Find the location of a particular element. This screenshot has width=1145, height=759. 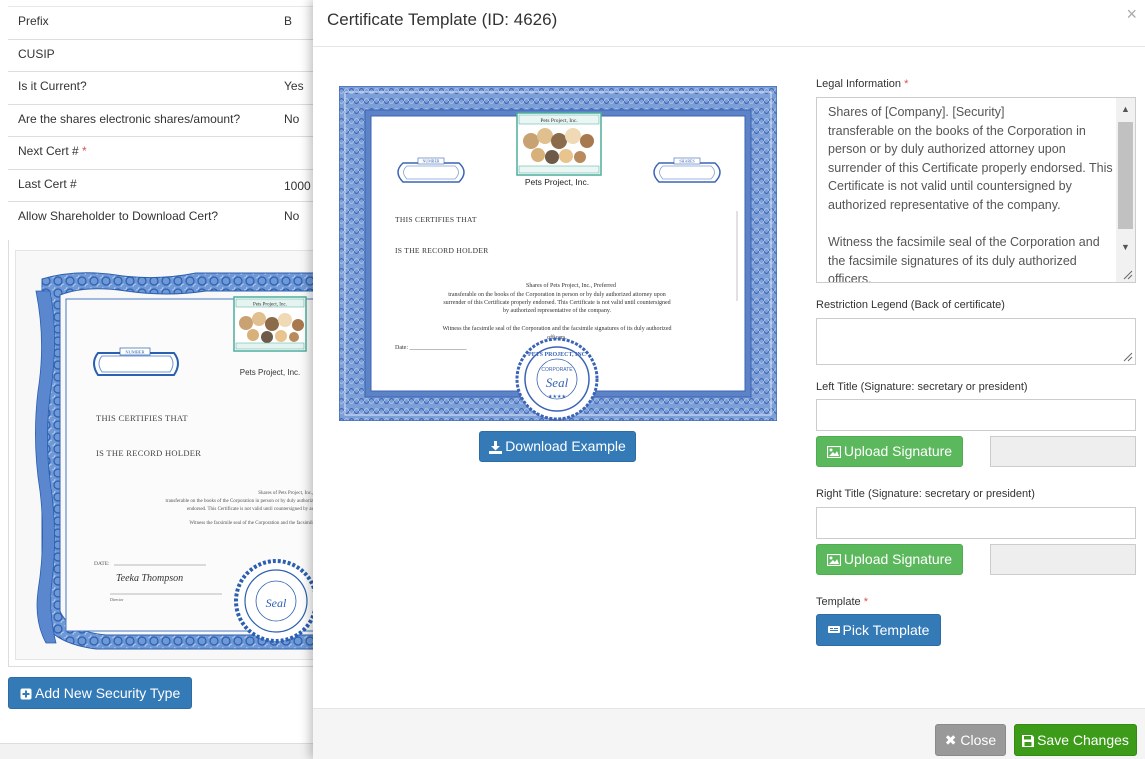

property-row: Prefix B is located at coordinates (173, 22).